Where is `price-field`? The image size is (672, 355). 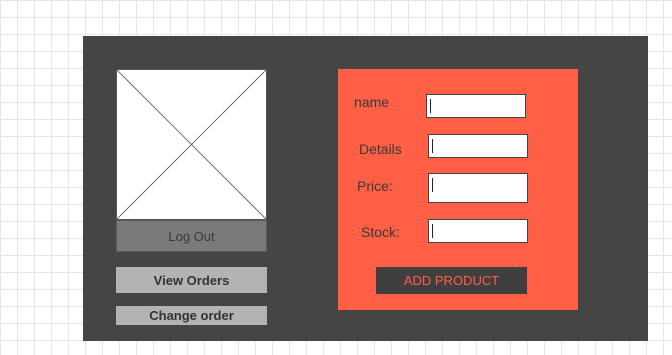
price-field is located at coordinates (478, 188).